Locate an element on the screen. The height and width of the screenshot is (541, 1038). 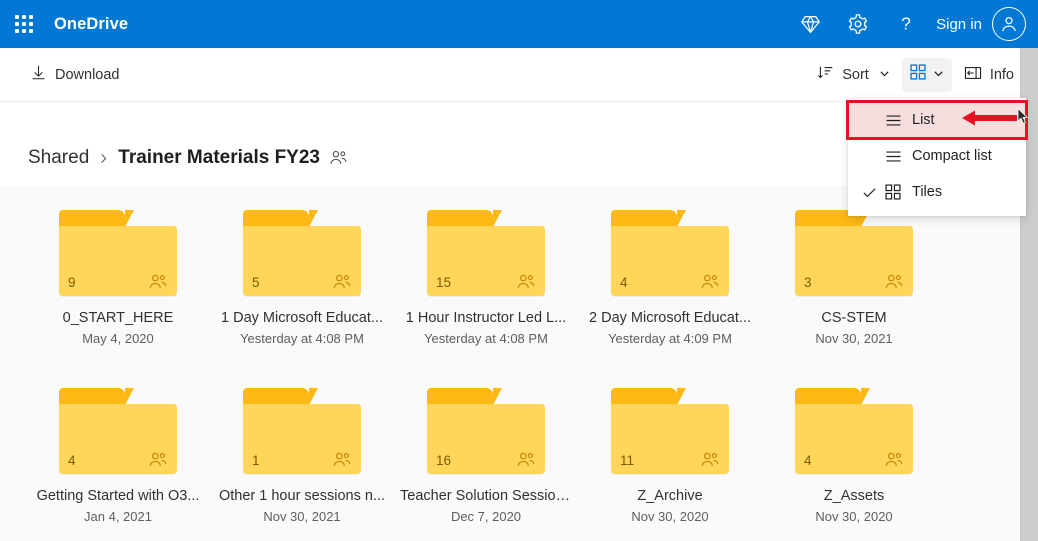
menu-item-tiles: Tiles is located at coordinates (937, 192).